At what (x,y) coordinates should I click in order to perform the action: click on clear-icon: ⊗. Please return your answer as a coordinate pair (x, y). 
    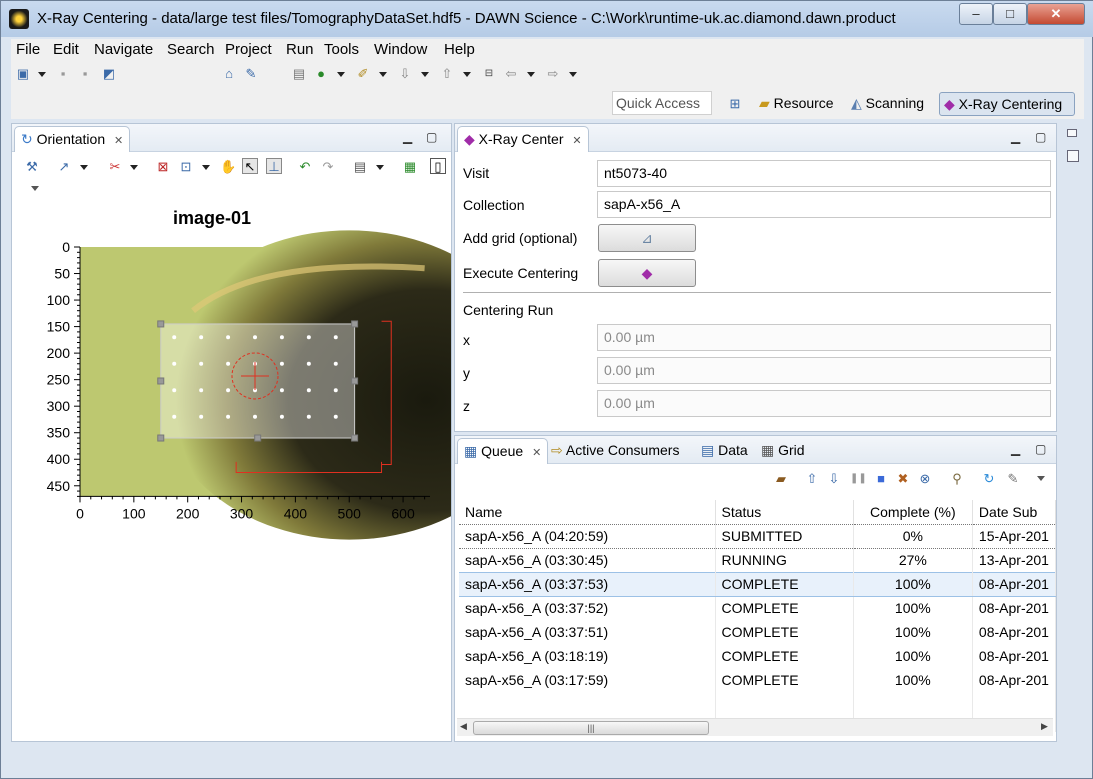
    Looking at the image, I should click on (925, 479).